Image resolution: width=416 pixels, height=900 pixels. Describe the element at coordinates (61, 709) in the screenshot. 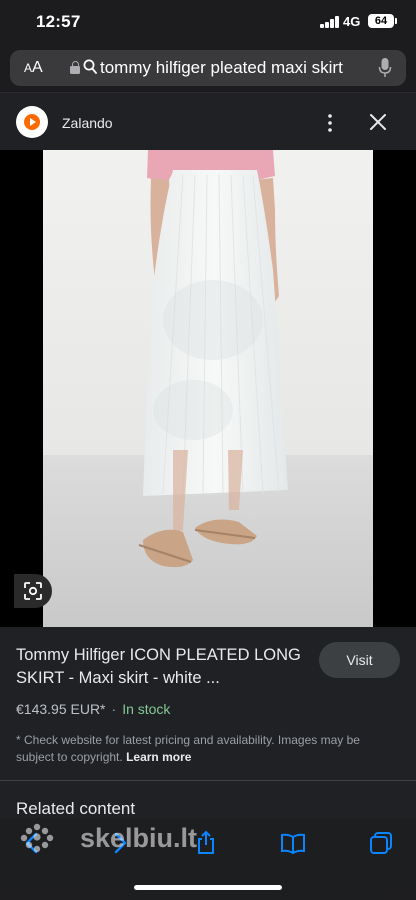

I see `product-price: €143.95 EUR*` at that location.